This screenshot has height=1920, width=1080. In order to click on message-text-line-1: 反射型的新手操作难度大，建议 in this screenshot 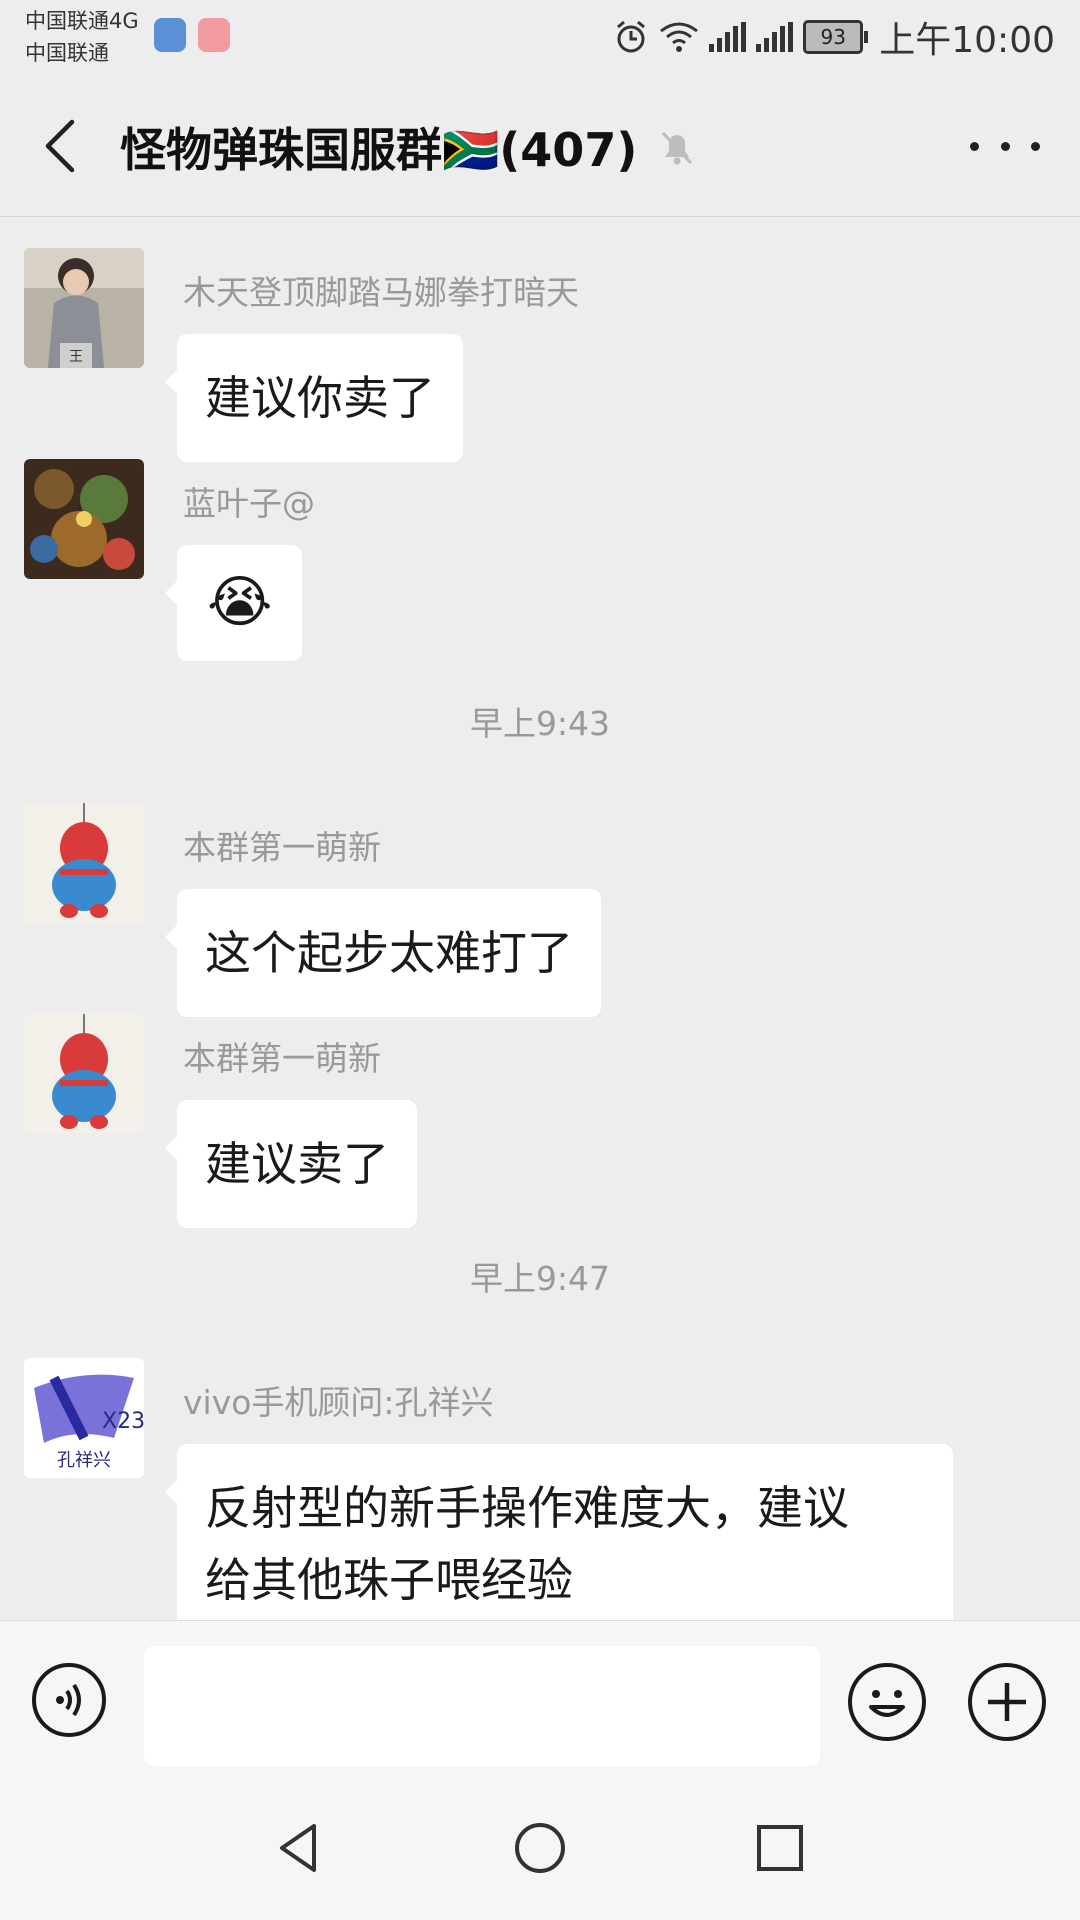, I will do `click(527, 1508)`.